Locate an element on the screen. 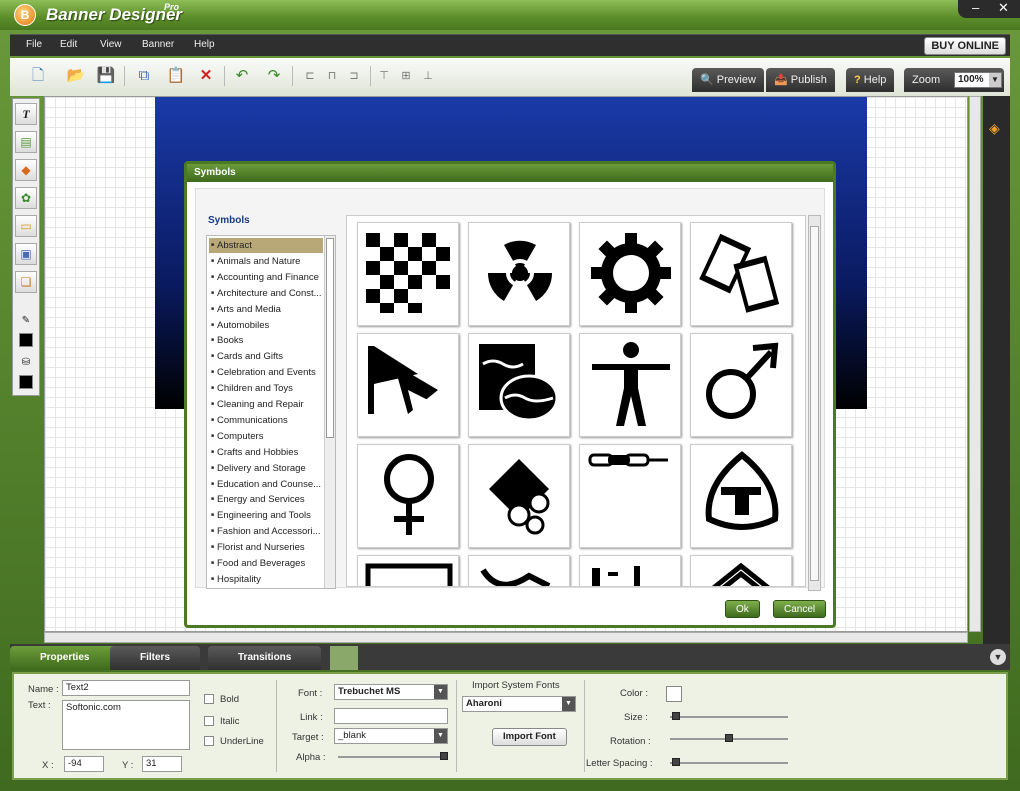 The width and height of the screenshot is (1020, 791). media-tool-icon: ▣ is located at coordinates (26, 254).